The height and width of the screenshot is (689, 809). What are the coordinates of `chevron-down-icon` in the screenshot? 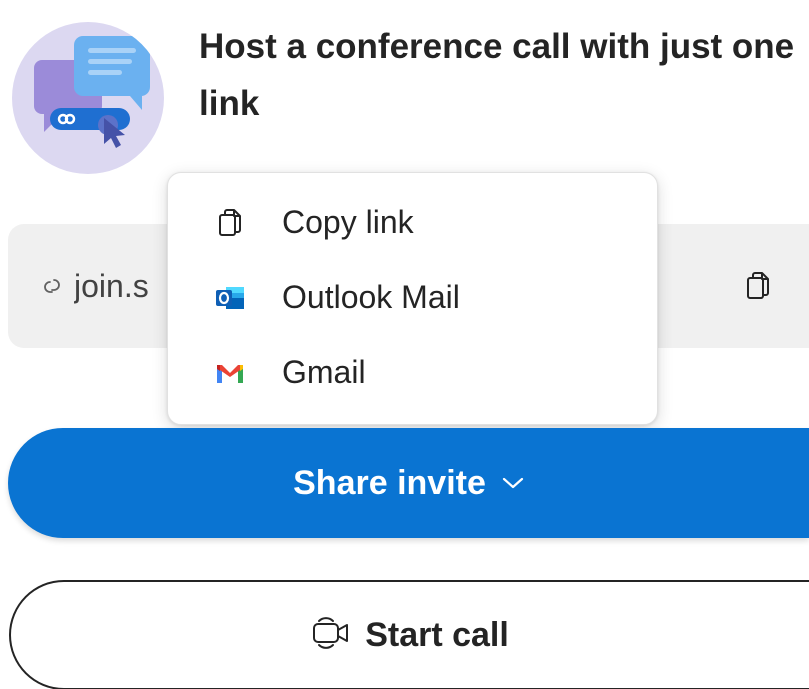 It's located at (513, 485).